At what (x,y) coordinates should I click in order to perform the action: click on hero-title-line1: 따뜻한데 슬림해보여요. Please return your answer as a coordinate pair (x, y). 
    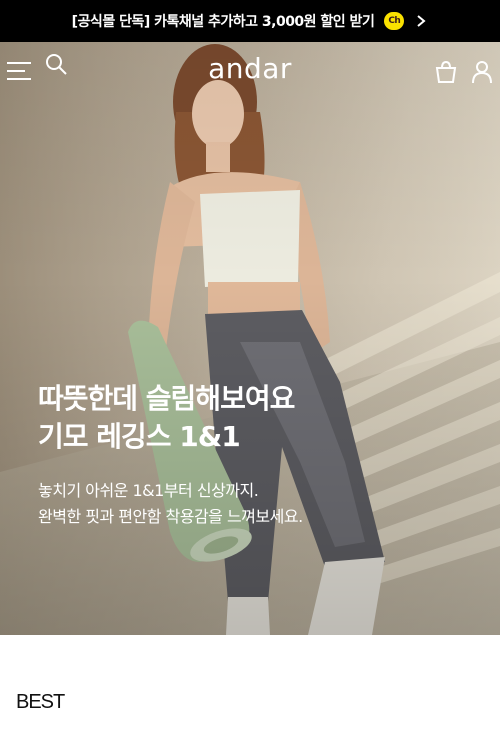
    Looking at the image, I should click on (166, 398).